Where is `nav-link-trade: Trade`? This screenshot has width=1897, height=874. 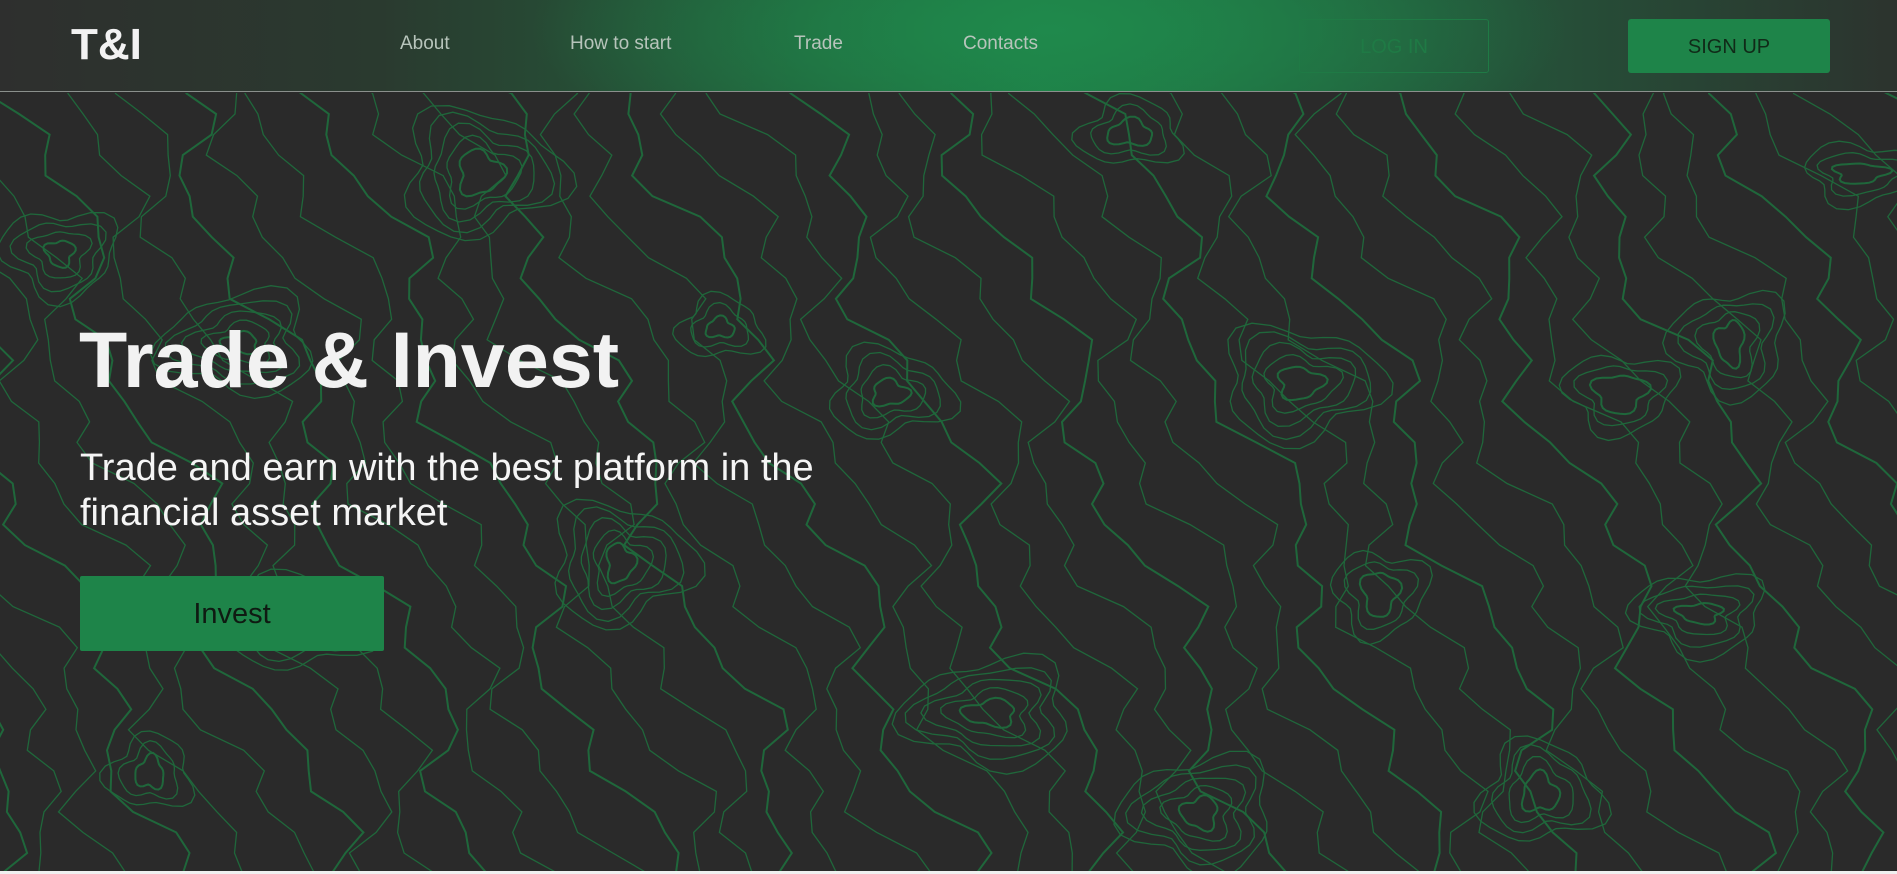 nav-link-trade: Trade is located at coordinates (818, 44).